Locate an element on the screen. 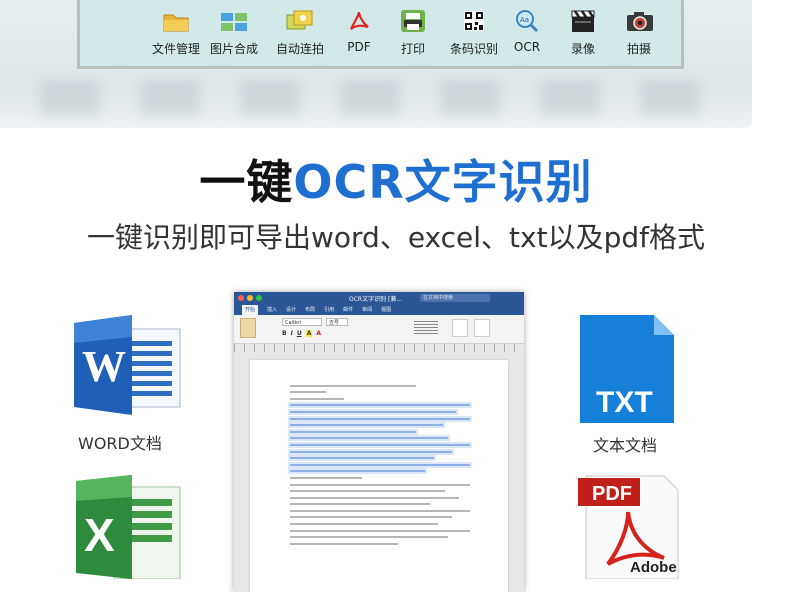  tab-design: 设计 is located at coordinates (291, 310).